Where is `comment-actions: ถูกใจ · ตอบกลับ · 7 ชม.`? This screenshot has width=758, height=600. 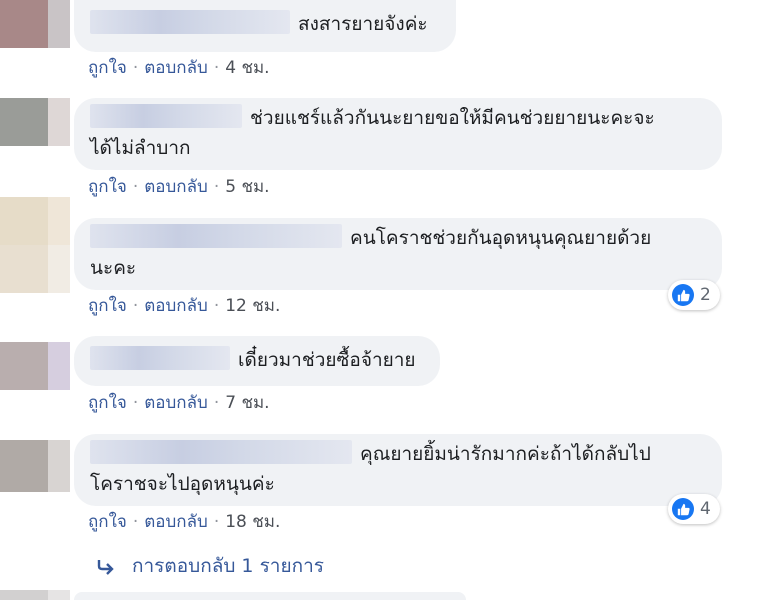 comment-actions: ถูกใจ · ตอบกลับ · 7 ชม. is located at coordinates (179, 403).